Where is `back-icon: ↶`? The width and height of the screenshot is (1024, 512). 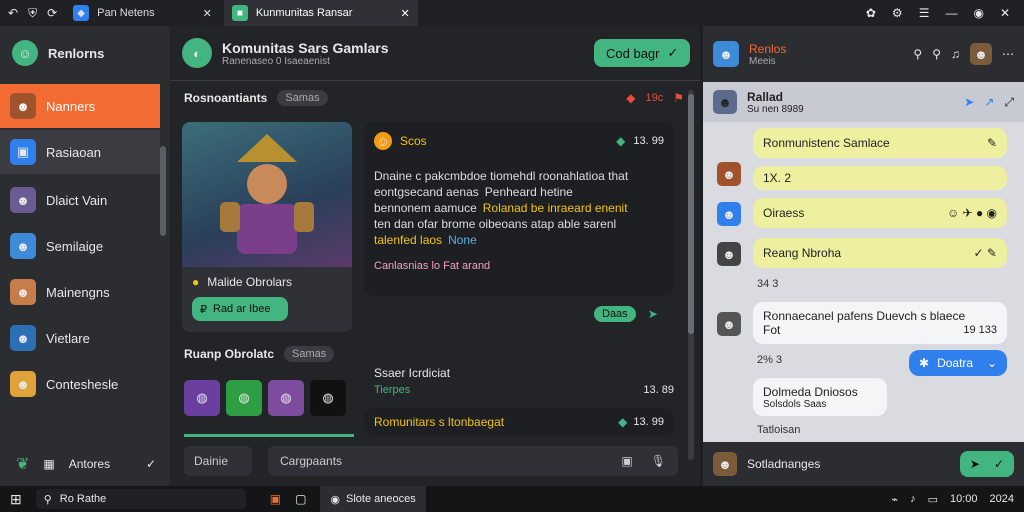
back-icon: ↶ is located at coordinates (13, 13).